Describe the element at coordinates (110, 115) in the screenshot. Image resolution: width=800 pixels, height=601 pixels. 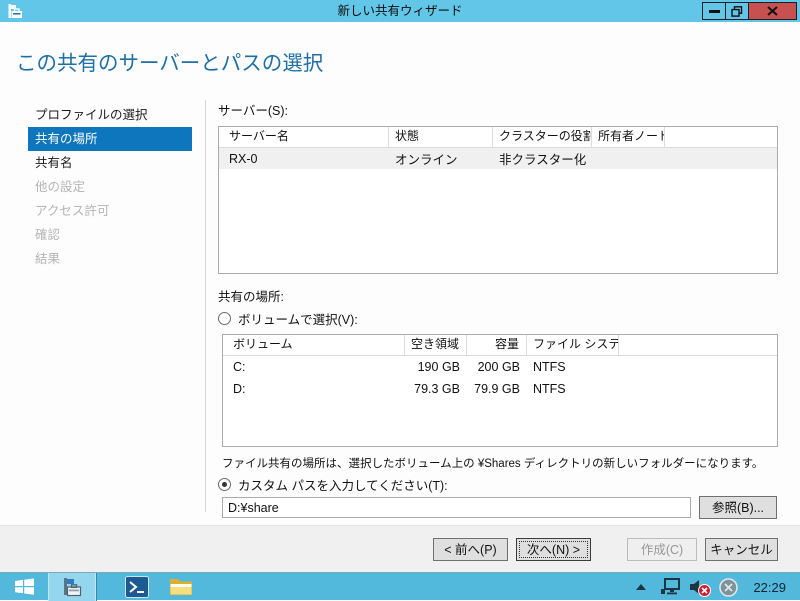
I see `step-profile: プロファイルの選択` at that location.